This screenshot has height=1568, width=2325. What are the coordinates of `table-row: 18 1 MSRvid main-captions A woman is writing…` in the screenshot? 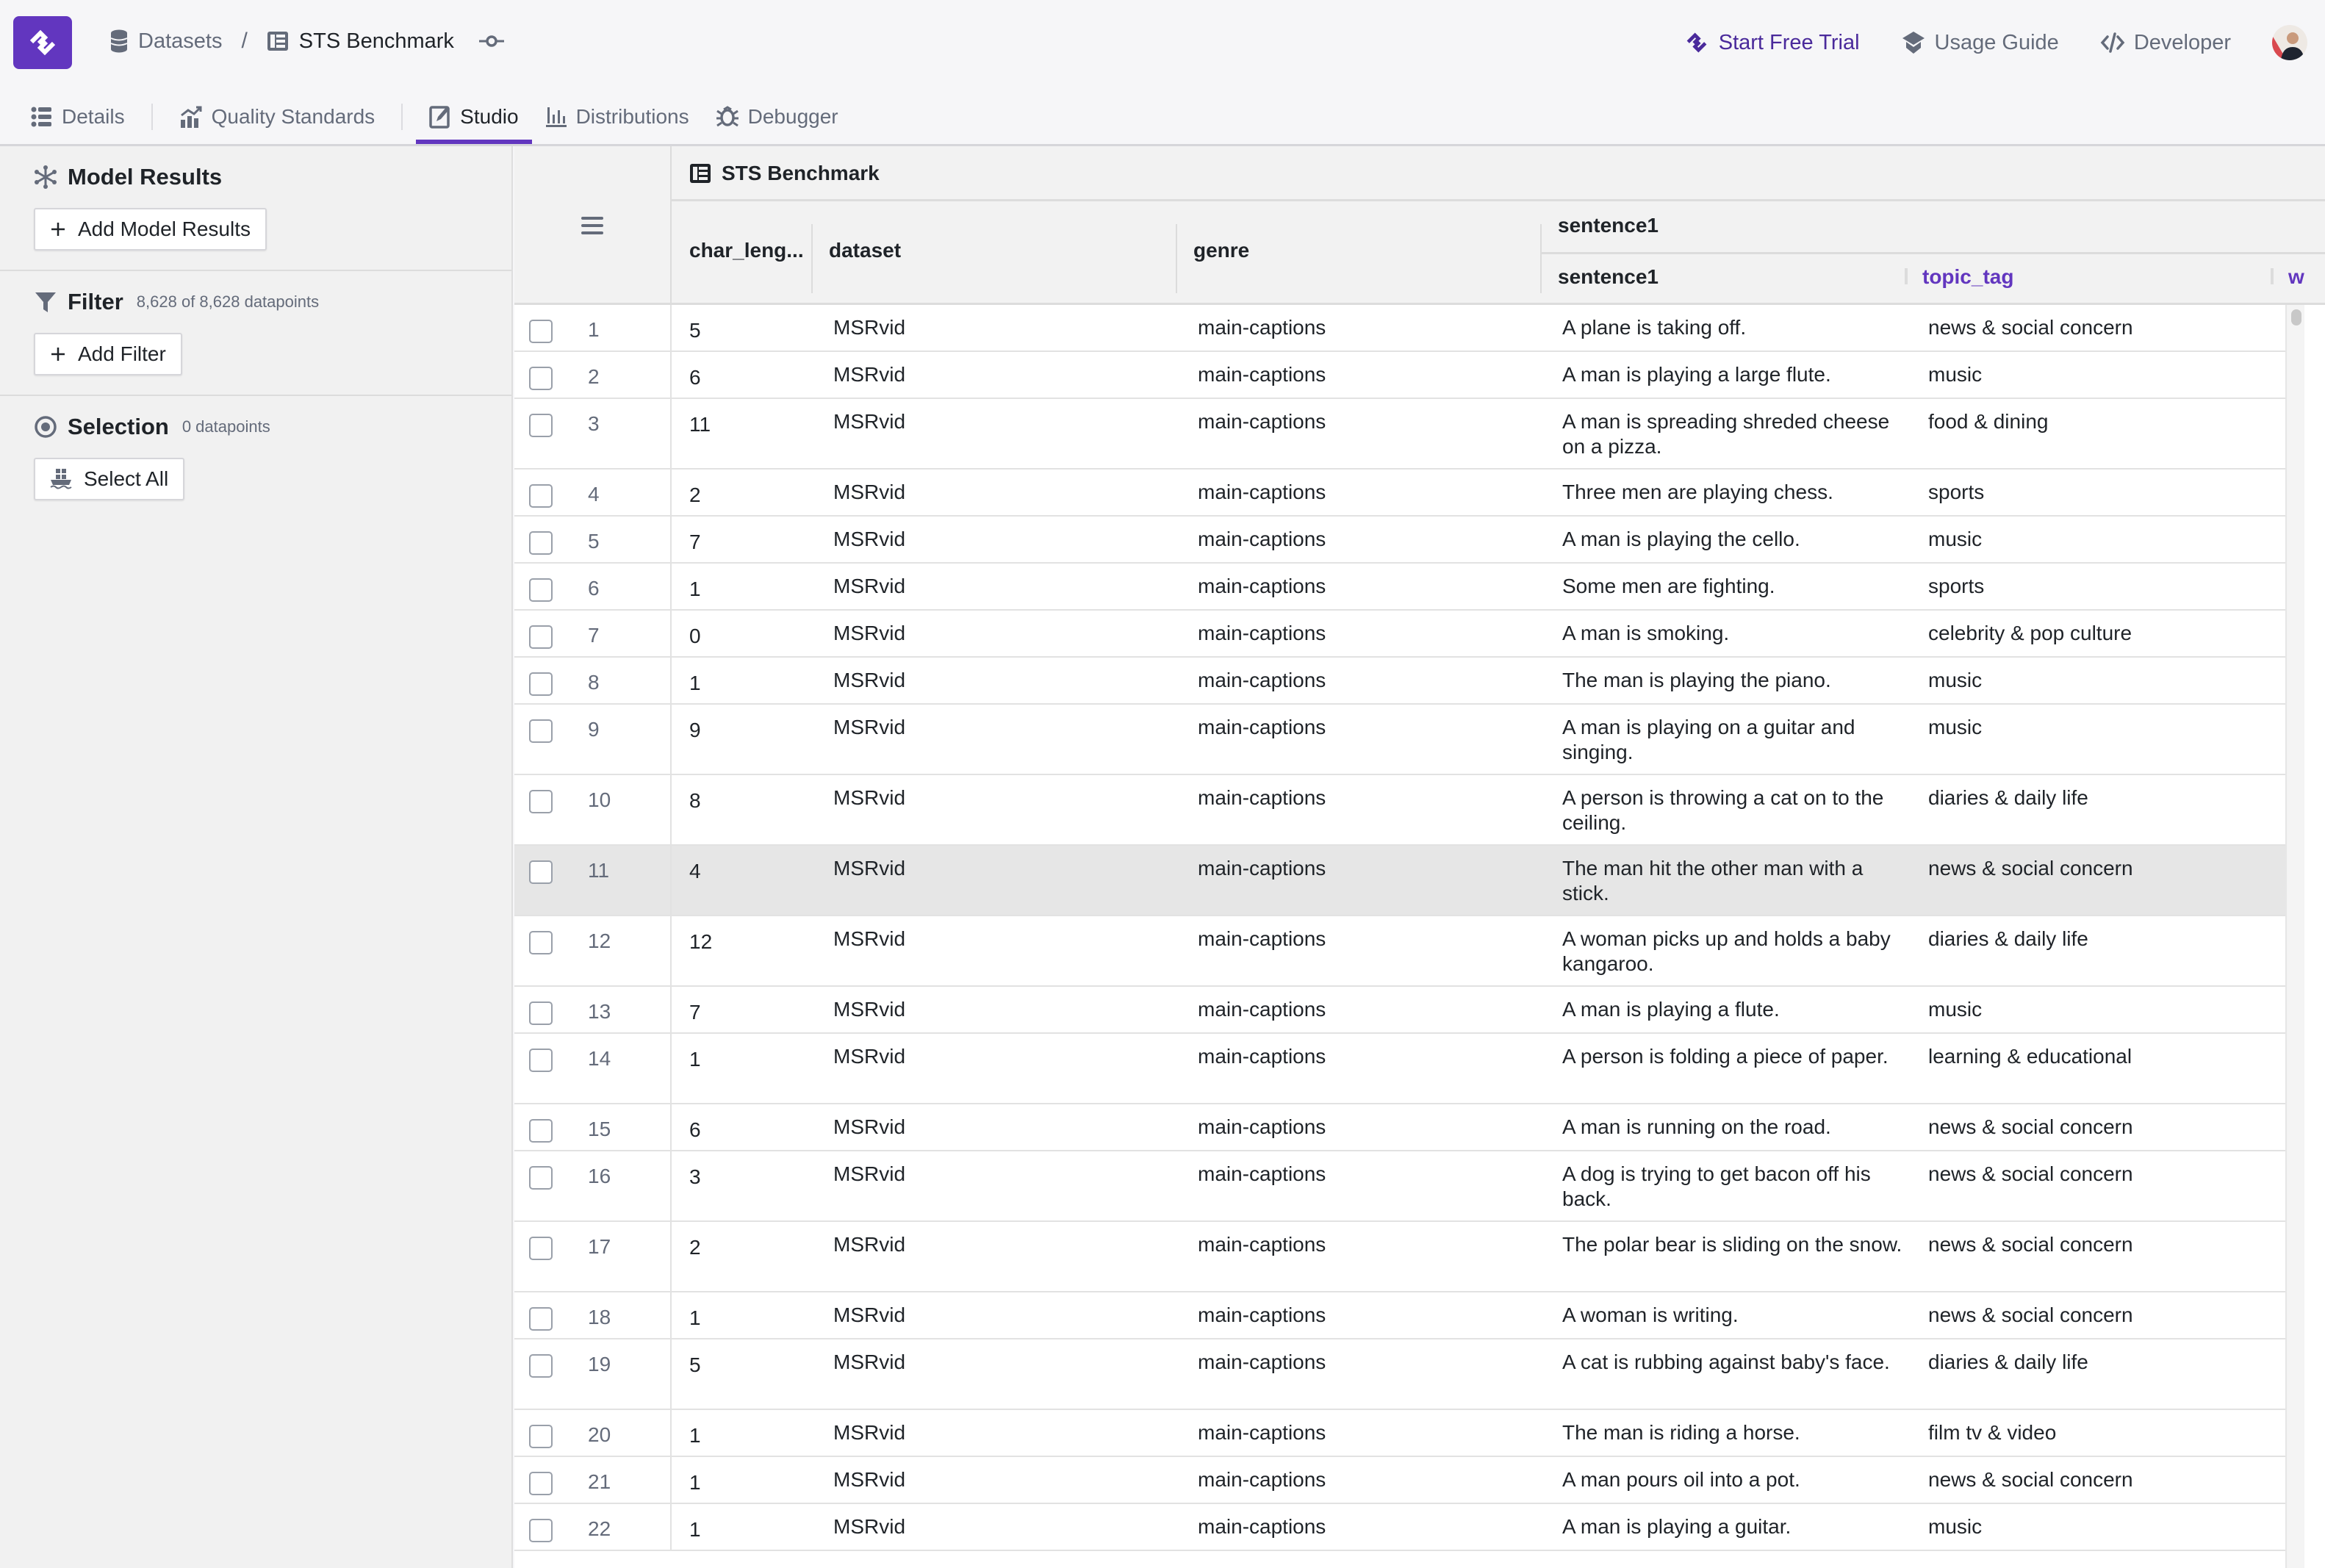 It's located at (1403, 1316).